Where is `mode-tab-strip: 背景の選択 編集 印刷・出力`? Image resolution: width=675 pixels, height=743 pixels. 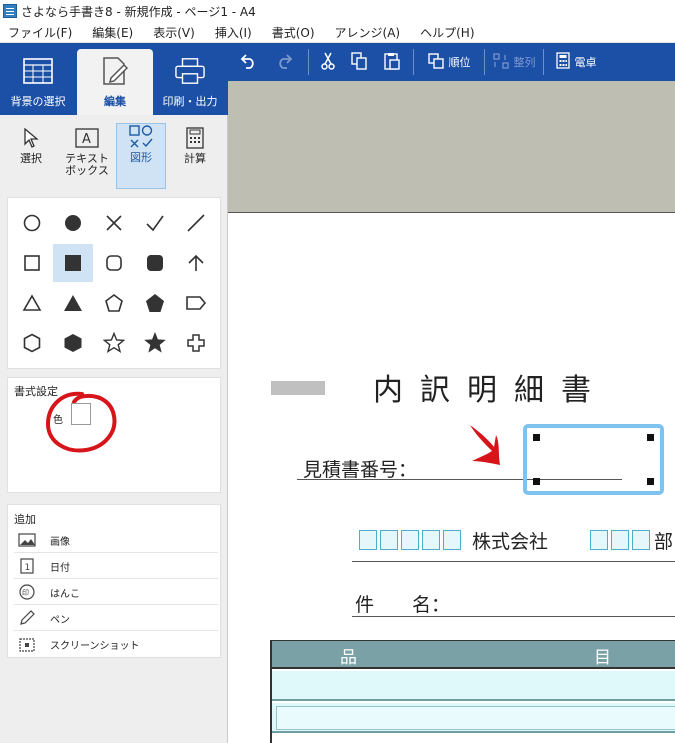 mode-tab-strip: 背景の選択 編集 印刷・出力 is located at coordinates (114, 79).